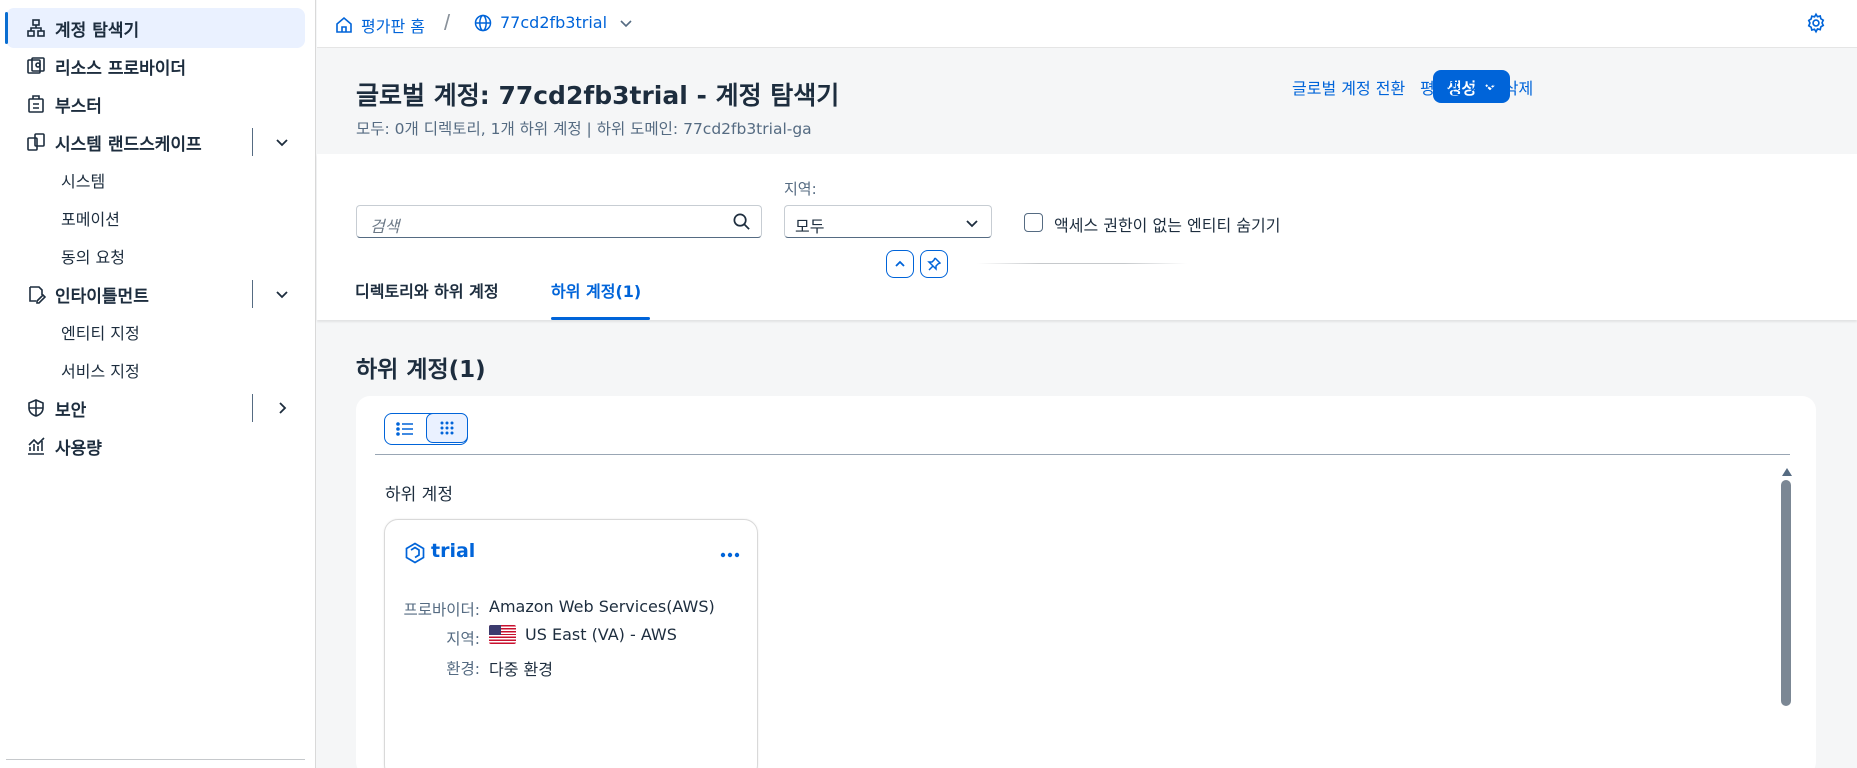 The width and height of the screenshot is (1857, 768). Describe the element at coordinates (441, 610) in the screenshot. I see `provider-label: 프로바이더:` at that location.